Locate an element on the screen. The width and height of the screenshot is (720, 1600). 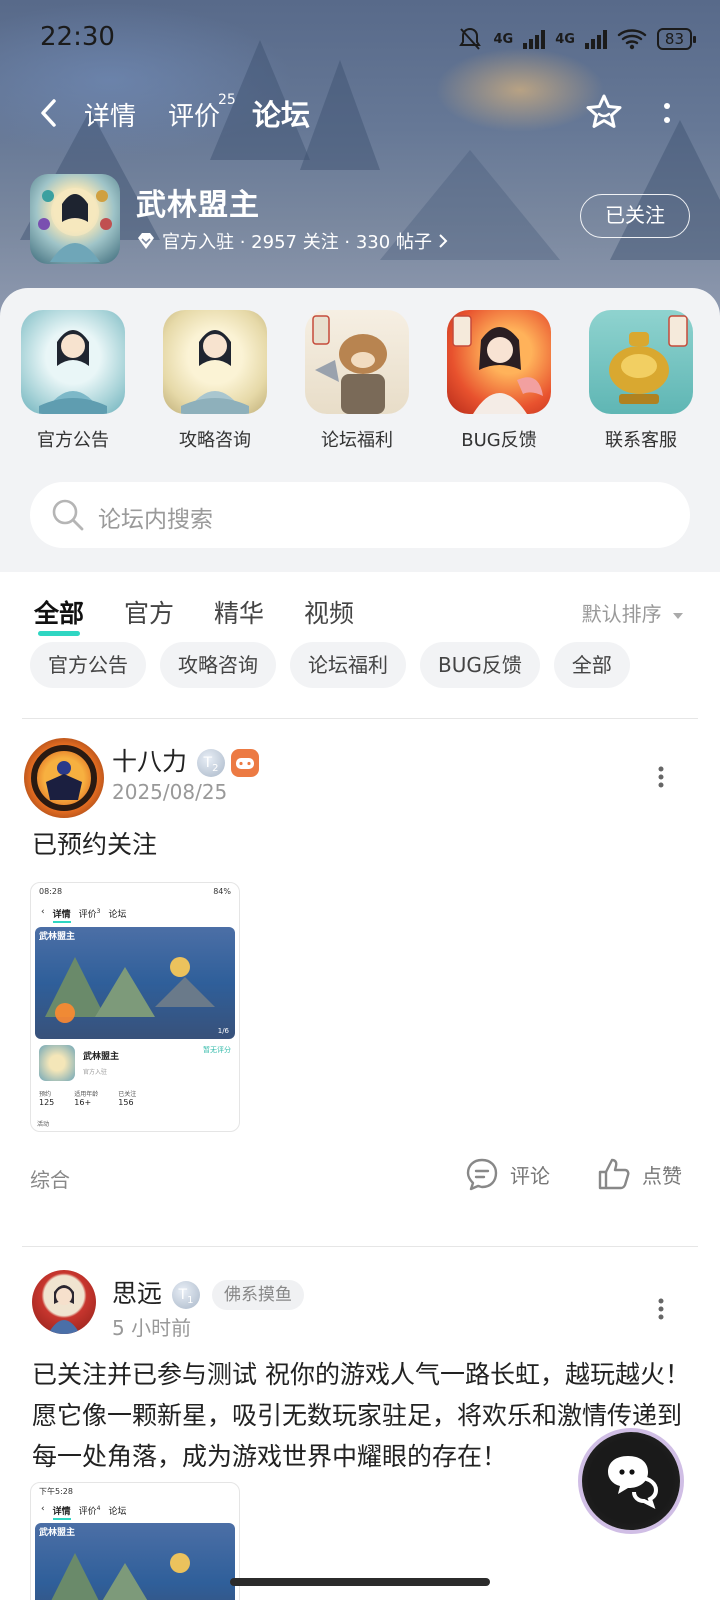
back-arrow-icon is located at coordinates (49, 113).